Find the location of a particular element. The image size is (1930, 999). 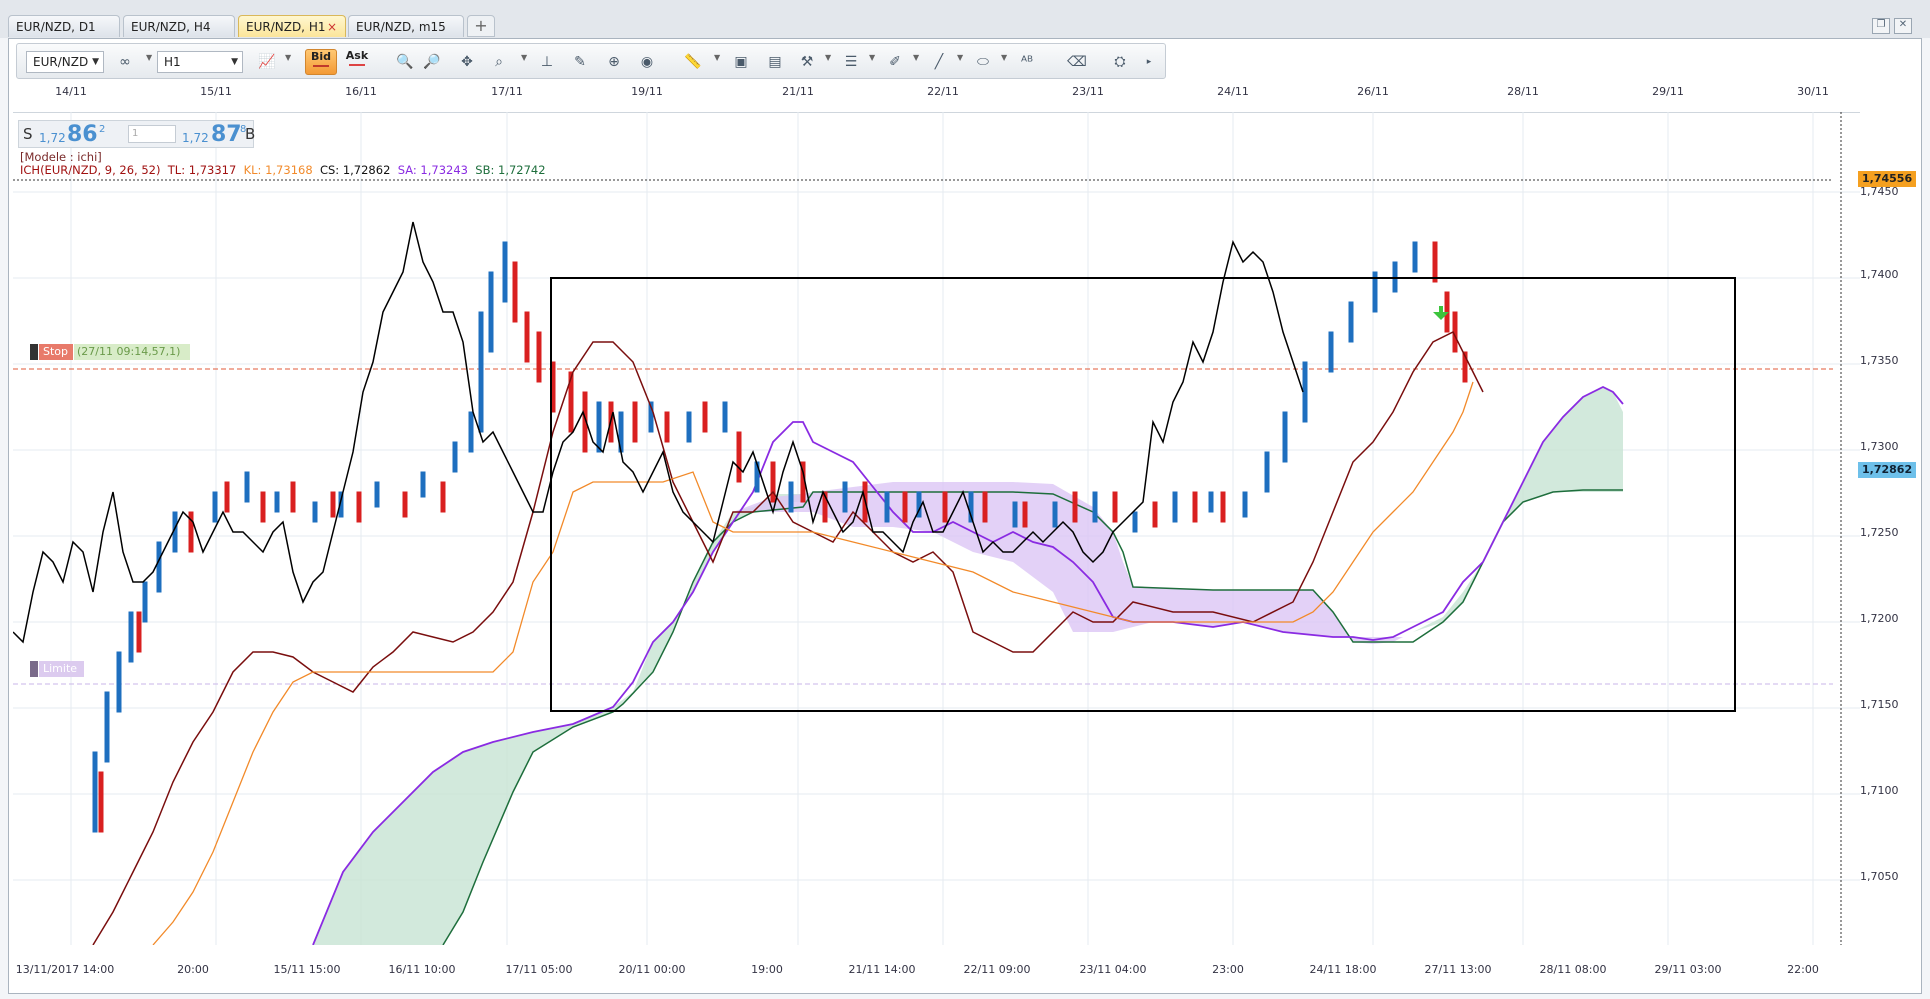

magnifier-icon: ⌕ is located at coordinates (499, 62).